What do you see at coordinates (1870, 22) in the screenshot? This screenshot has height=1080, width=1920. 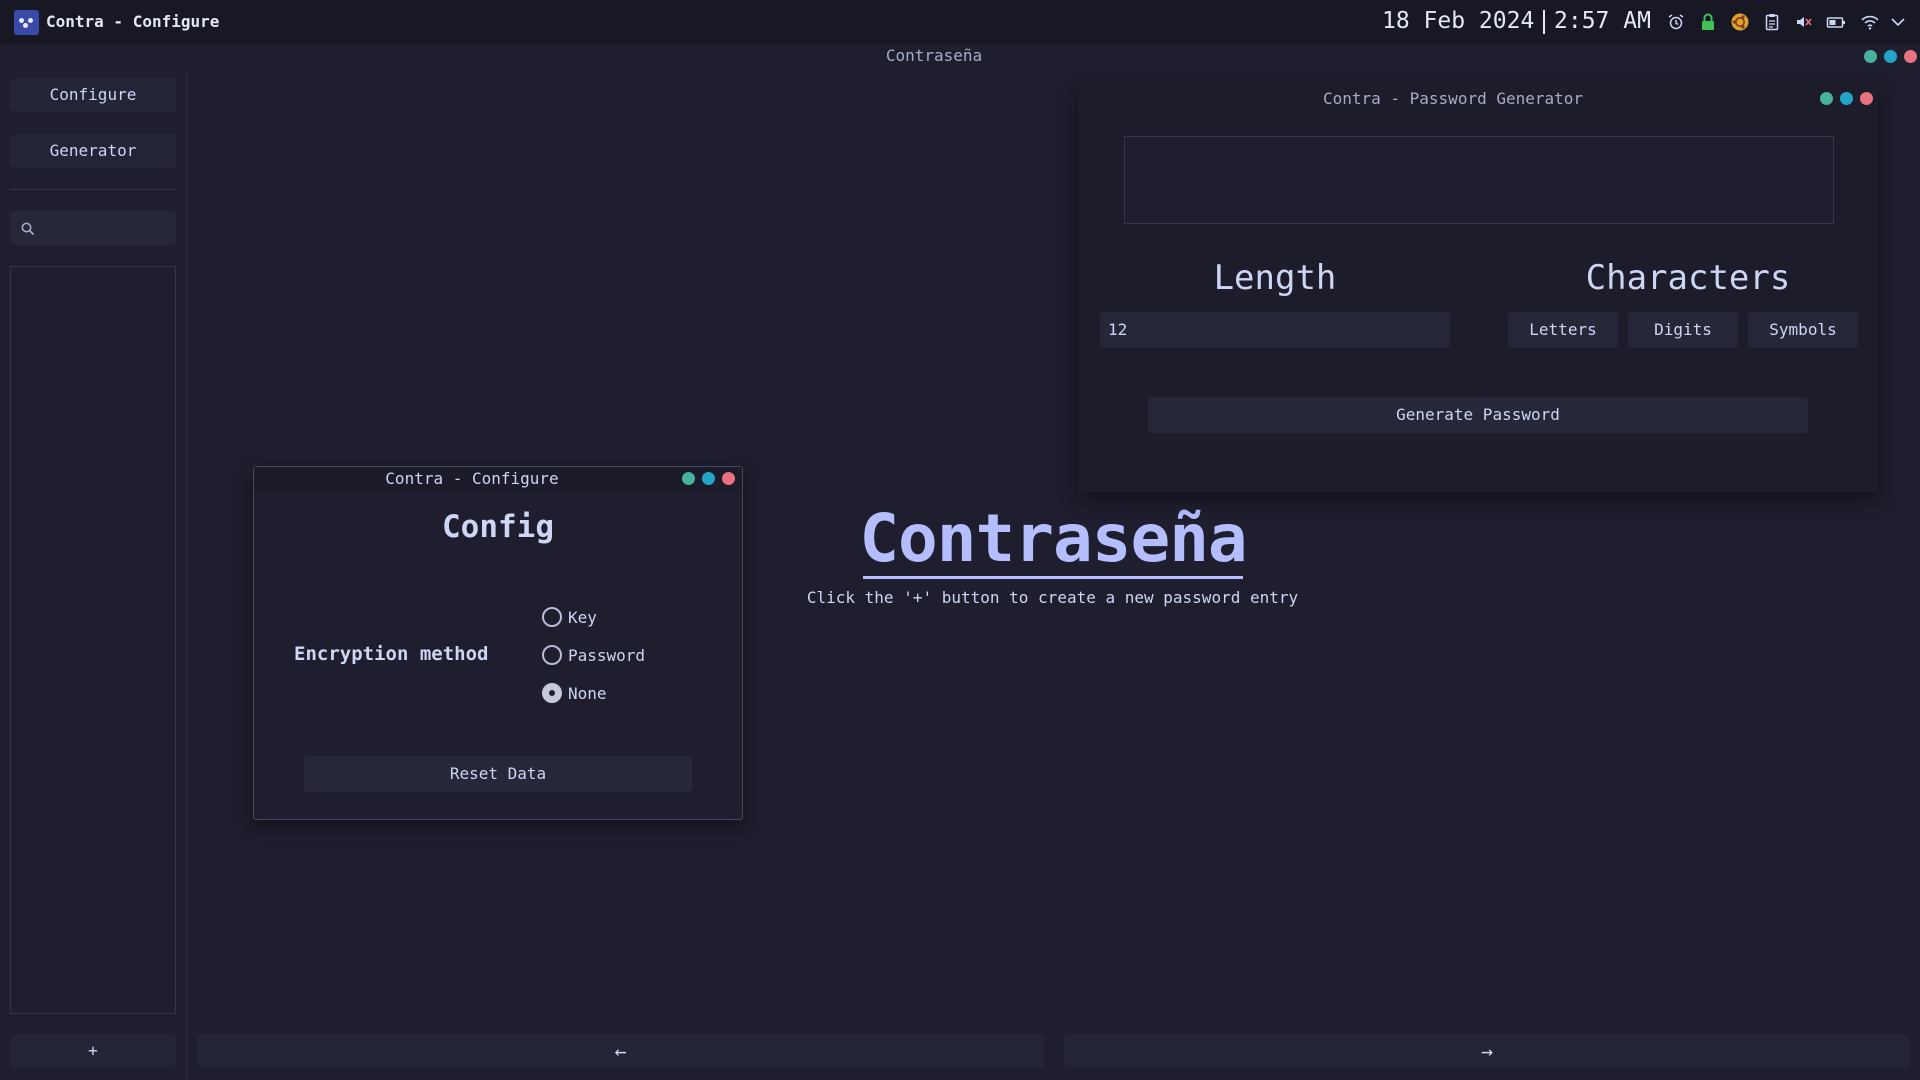 I see `wifi-icon` at bounding box center [1870, 22].